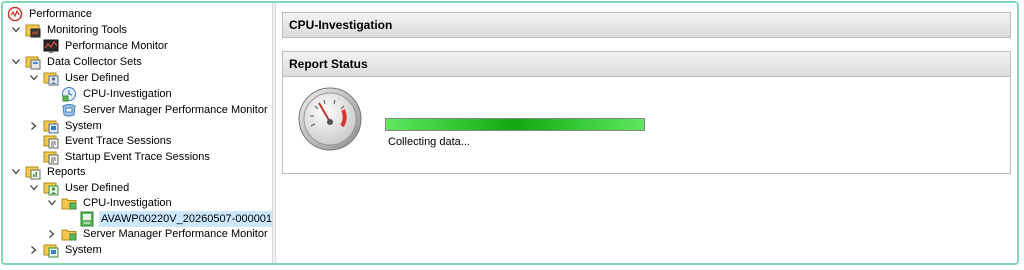 The image size is (1024, 270). I want to click on tree-label-performance-monitor: Performance Monitor, so click(116, 46).